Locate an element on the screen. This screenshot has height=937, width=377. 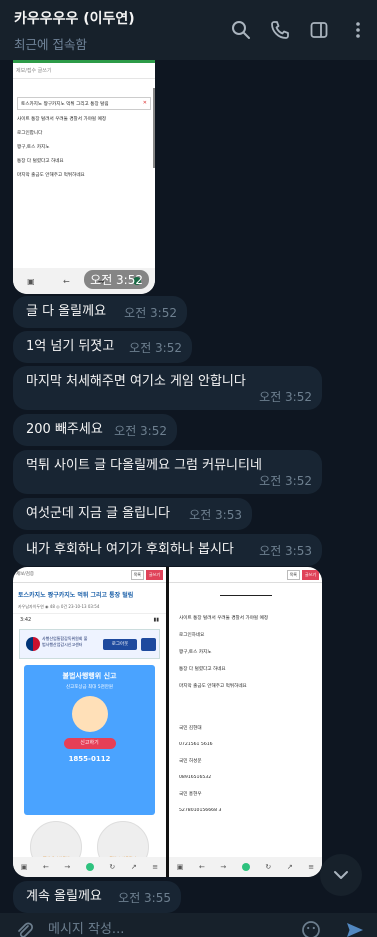
shot-login-button: 로그아웃 is located at coordinates (120, 644).